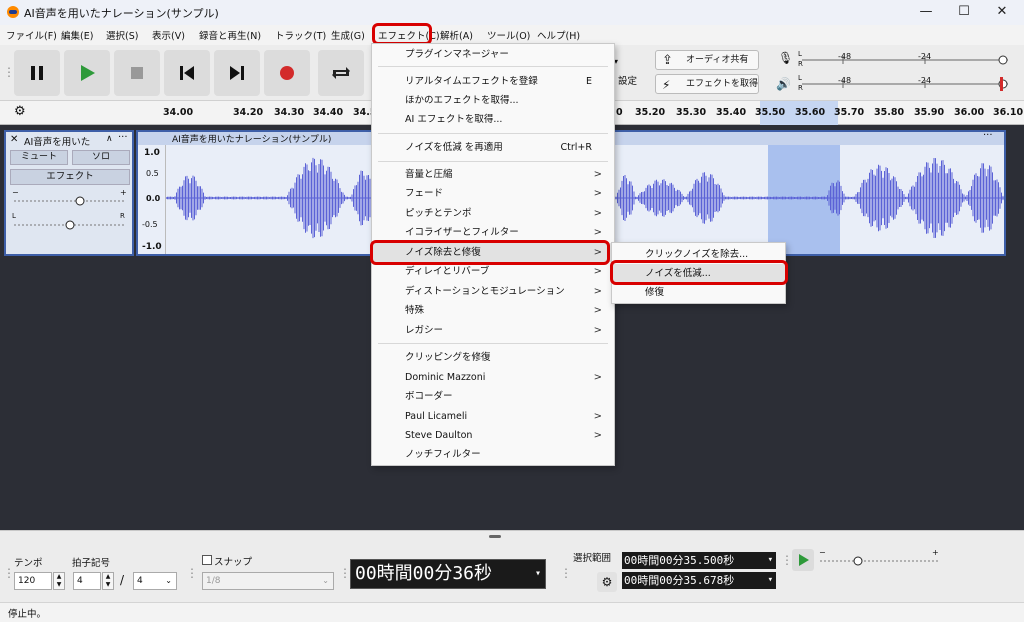  I want to click on minimize-button: —, so click(926, 12).